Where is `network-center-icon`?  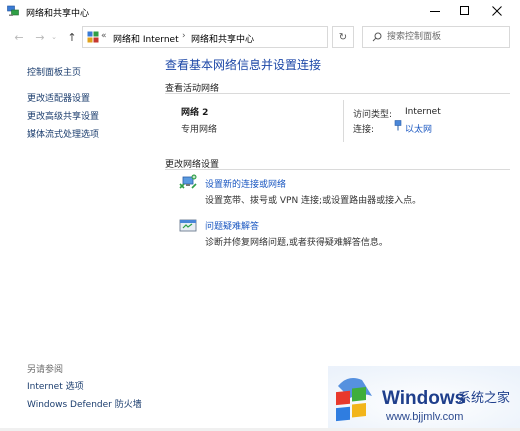
network-center-icon is located at coordinates (13, 10).